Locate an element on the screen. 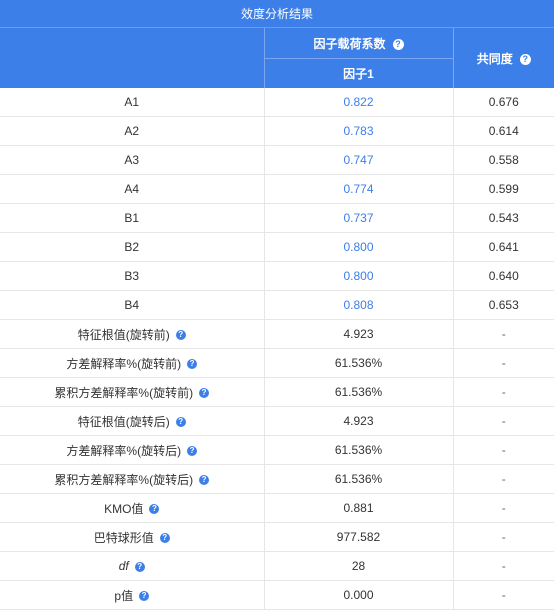 Image resolution: width=554 pixels, height=615 pixels. stat-row: p值? 0.000 - is located at coordinates (277, 595).